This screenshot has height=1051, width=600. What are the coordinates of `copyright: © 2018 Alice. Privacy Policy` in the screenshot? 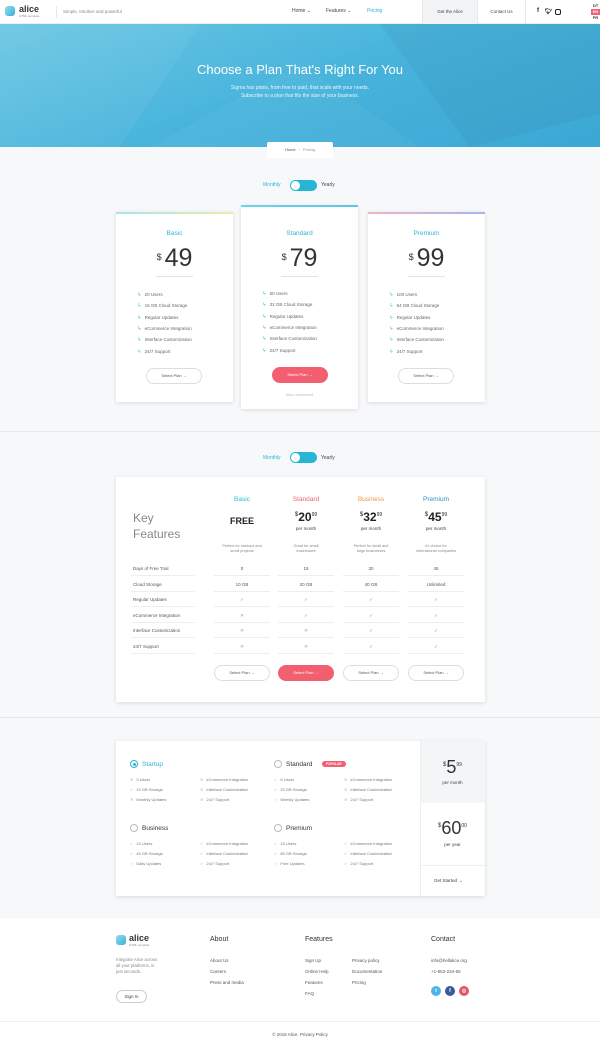 It's located at (300, 1034).